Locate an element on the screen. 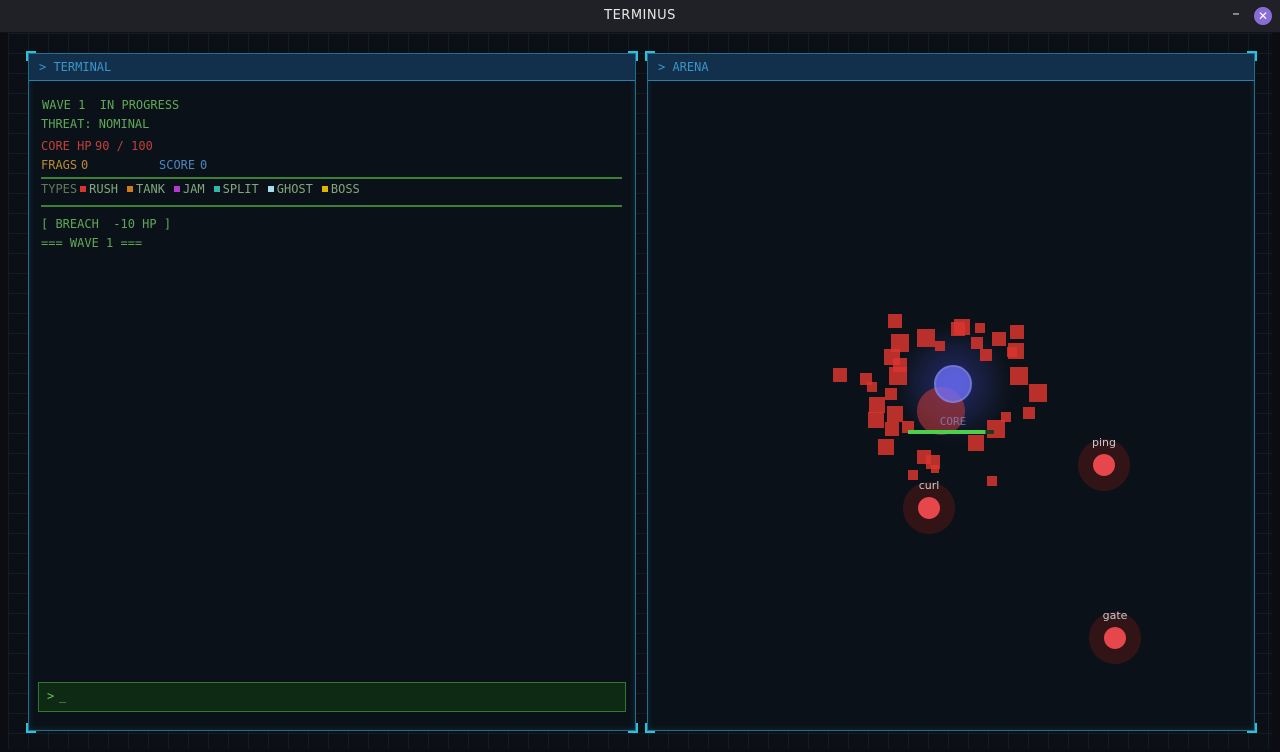  frags-value: 0 is located at coordinates (85, 165).